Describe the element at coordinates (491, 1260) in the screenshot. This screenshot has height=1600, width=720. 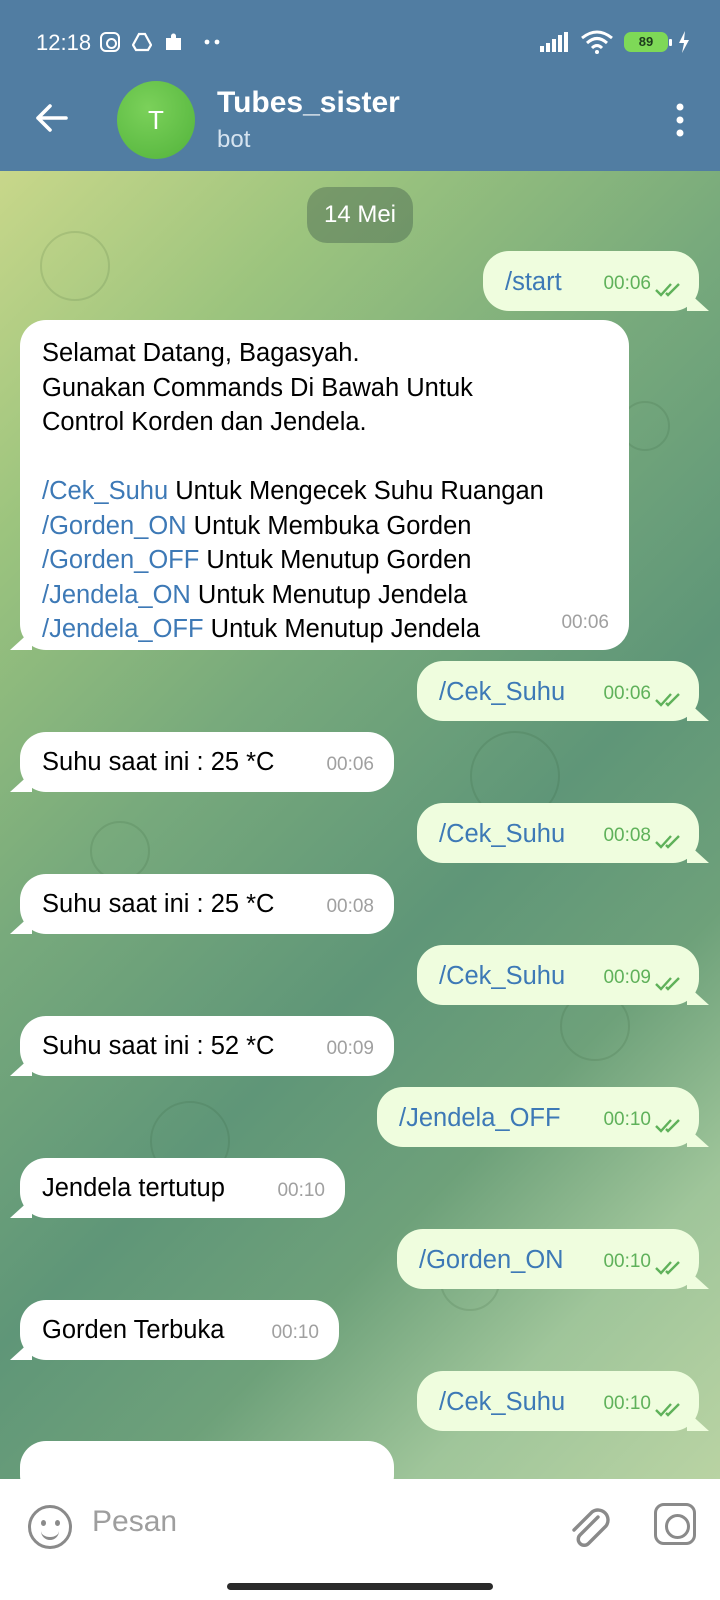
I see `message-text: /Gorden_ON` at that location.